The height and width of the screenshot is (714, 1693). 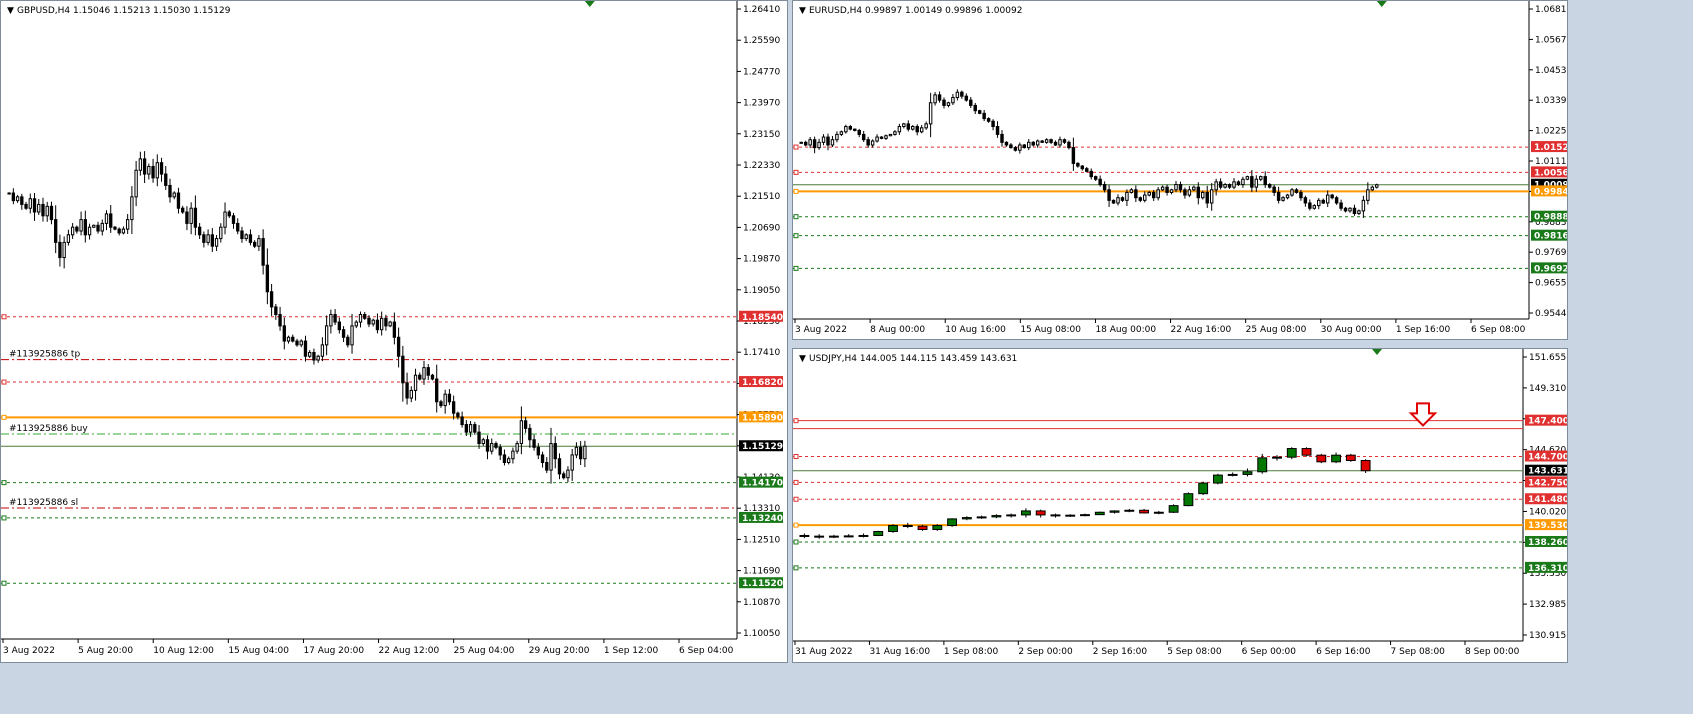 What do you see at coordinates (258, 651) in the screenshot?
I see `x-tick-label: 15 Aug 04:00` at bounding box center [258, 651].